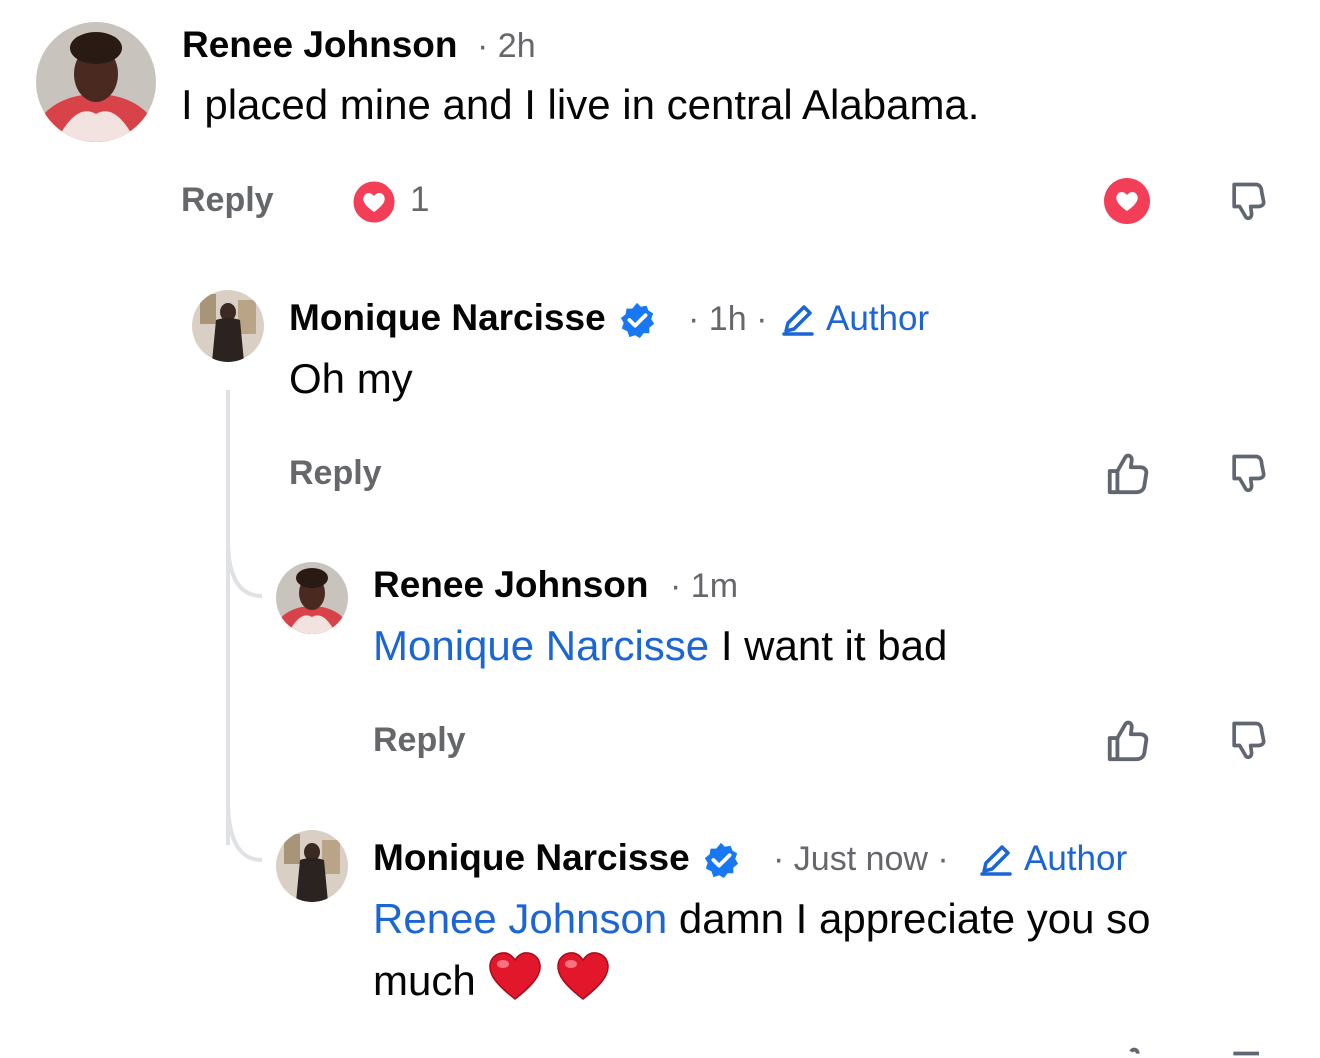 The height and width of the screenshot is (1058, 1320). What do you see at coordinates (541, 645) in the screenshot?
I see `mention-link: Monique Narcisse` at bounding box center [541, 645].